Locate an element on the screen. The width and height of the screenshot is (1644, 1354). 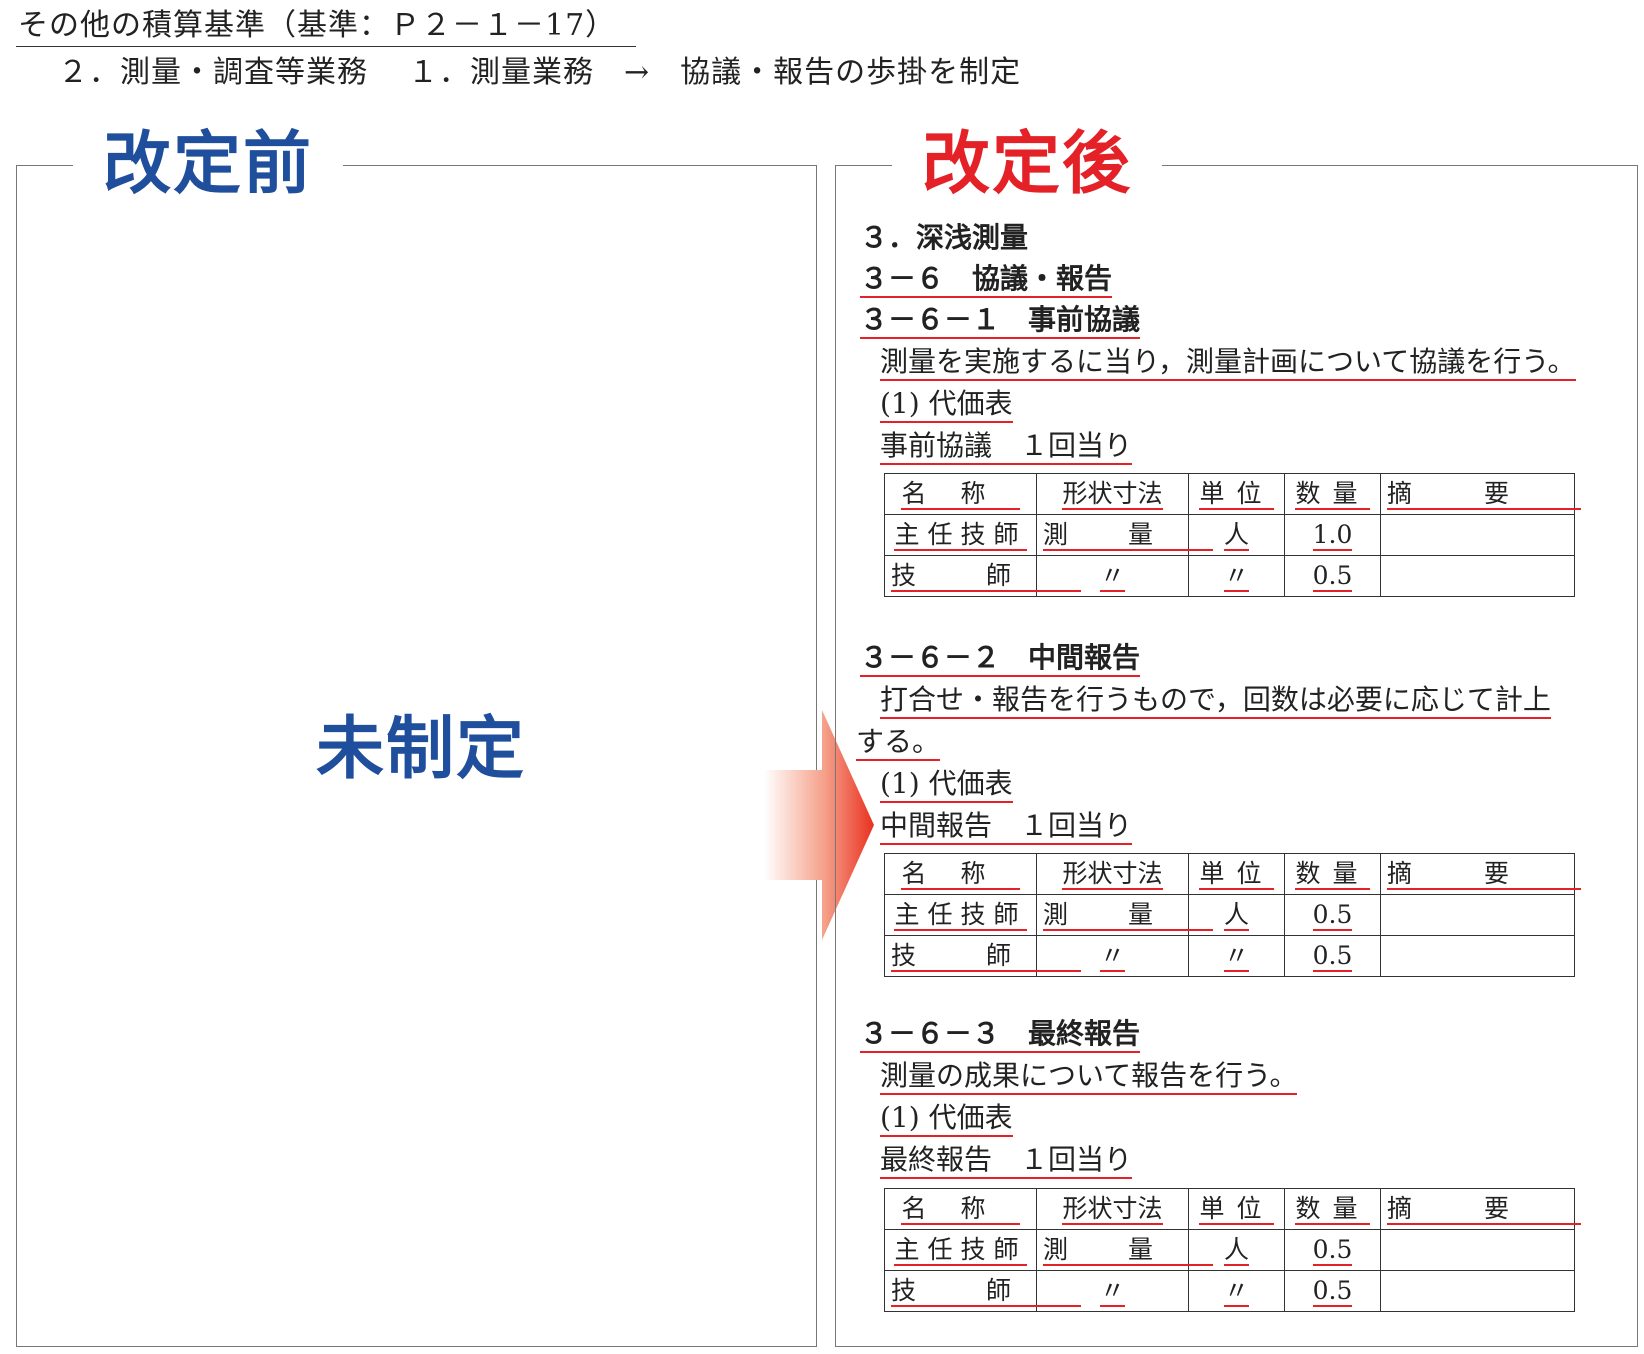
price-table-label-1: (1) 代価表 is located at coordinates (946, 404).